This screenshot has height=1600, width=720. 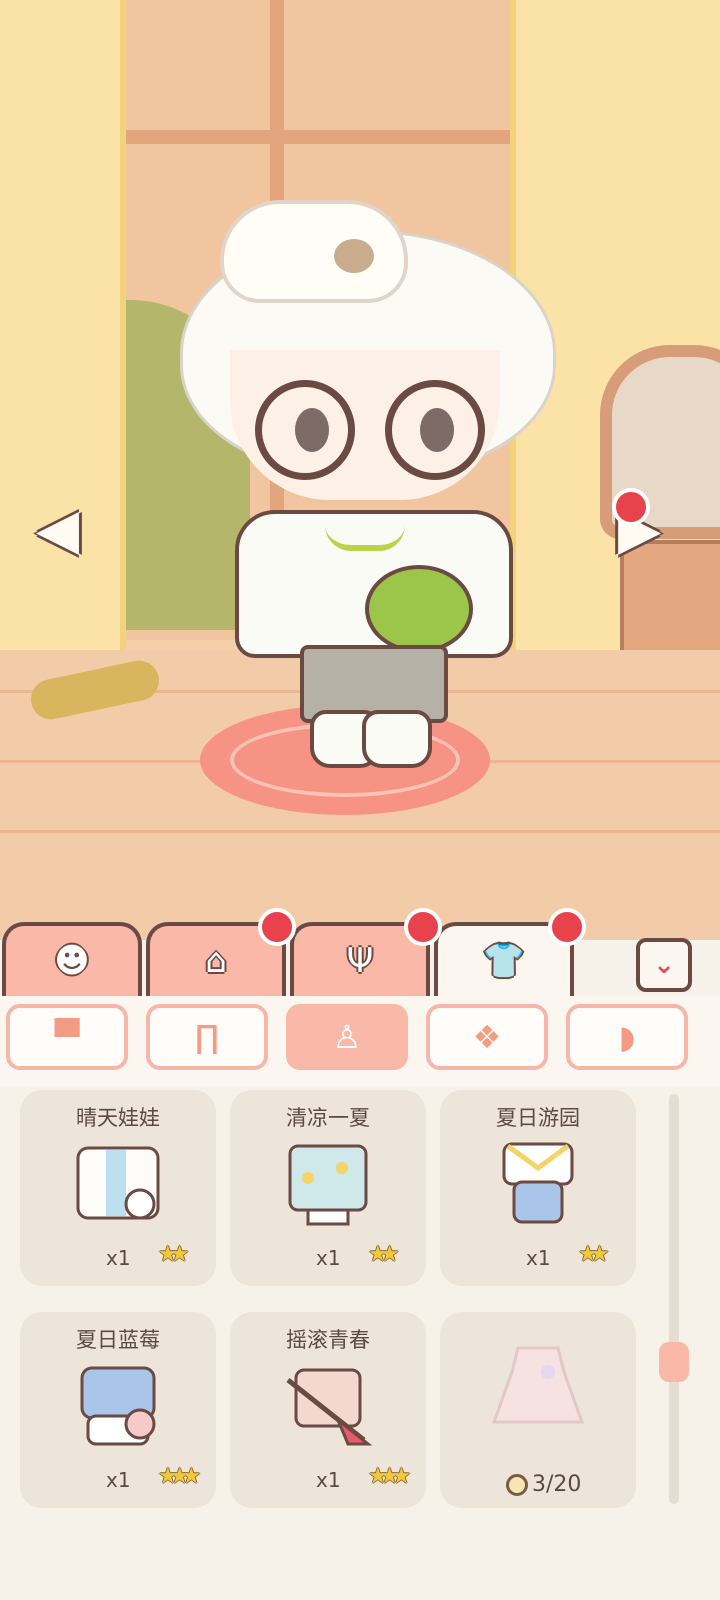 I want to click on hair-icon: ◗, so click(x=627, y=1037).